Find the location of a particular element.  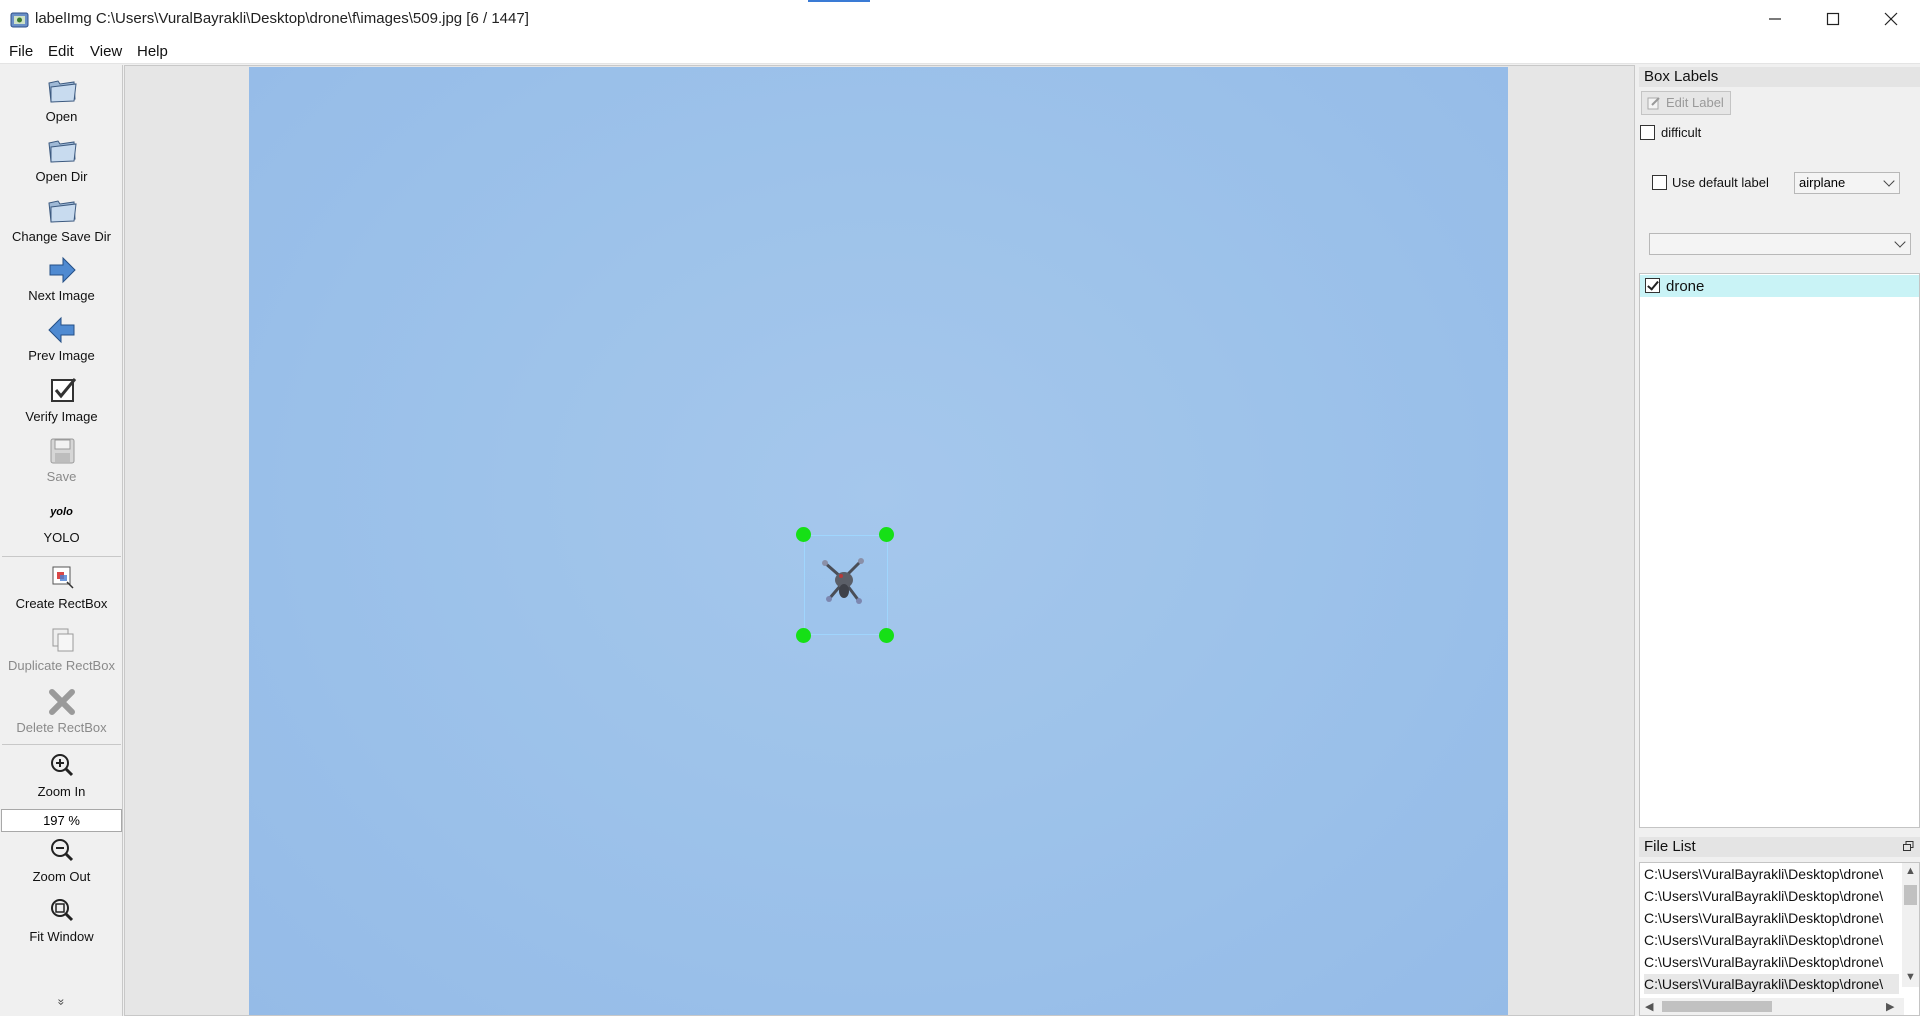

minimize-icon is located at coordinates (1775, 19).